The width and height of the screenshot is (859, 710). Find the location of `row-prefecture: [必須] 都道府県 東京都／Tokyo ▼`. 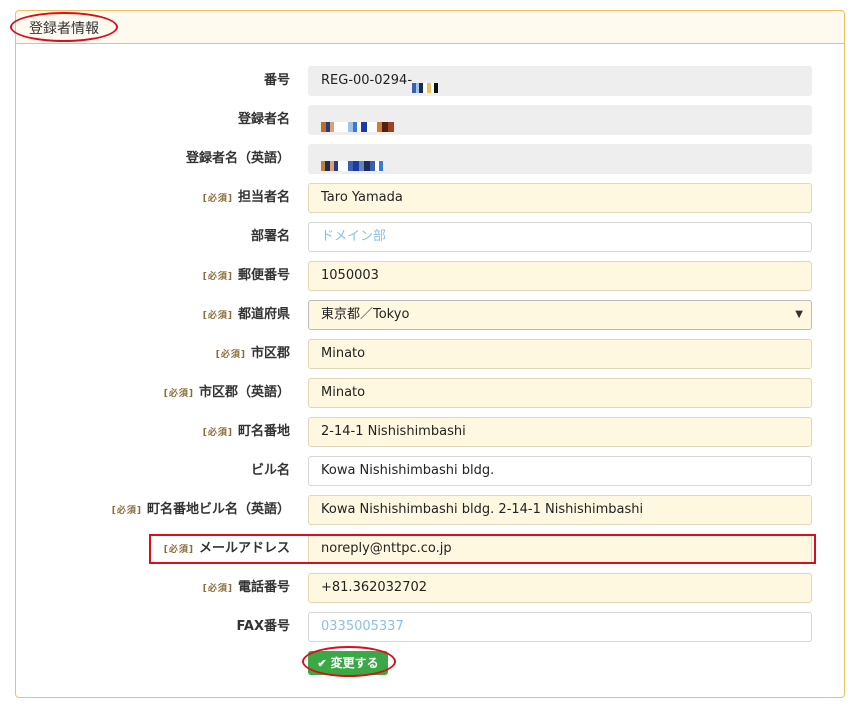

row-prefecture: [必須] 都道府県 東京都／Tokyo ▼ is located at coordinates (429, 315).